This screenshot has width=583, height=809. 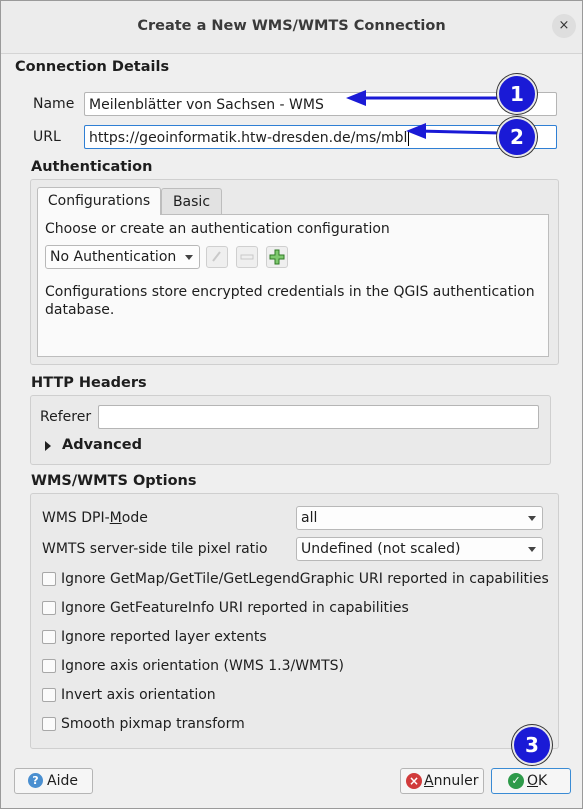 What do you see at coordinates (423, 114) in the screenshot?
I see `annotation-arrows` at bounding box center [423, 114].